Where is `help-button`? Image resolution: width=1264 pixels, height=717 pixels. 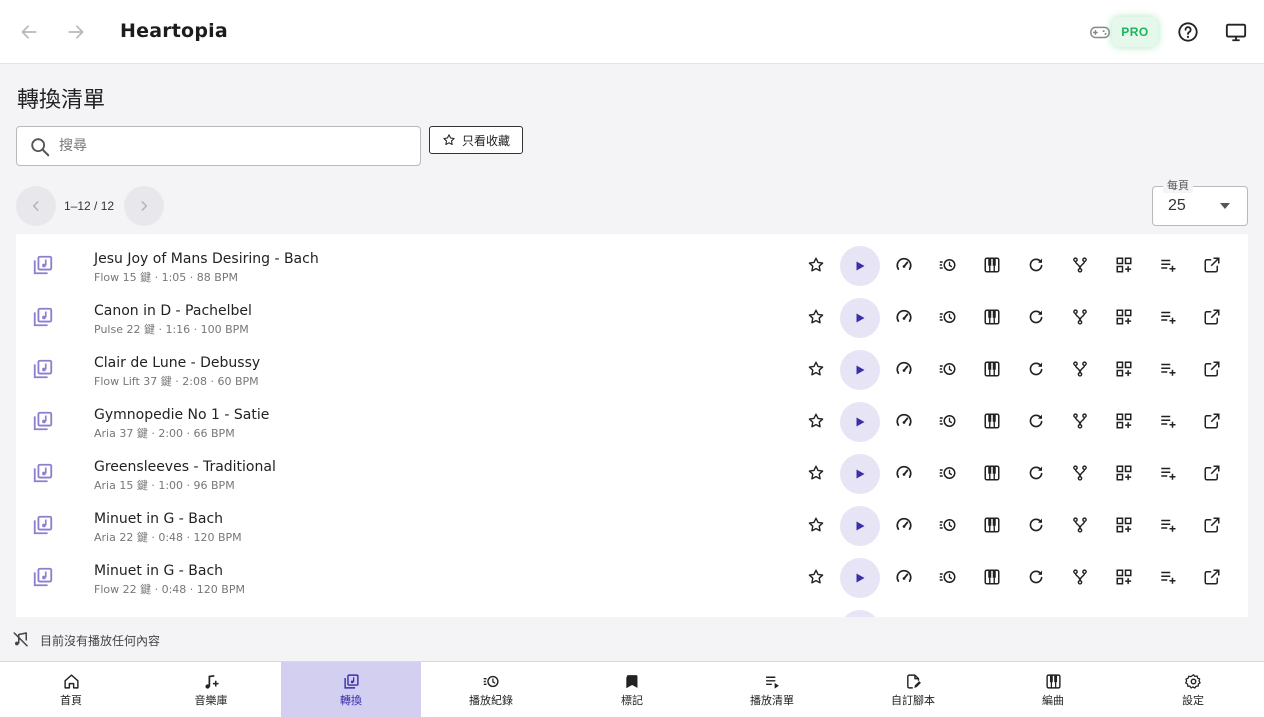 help-button is located at coordinates (1188, 32).